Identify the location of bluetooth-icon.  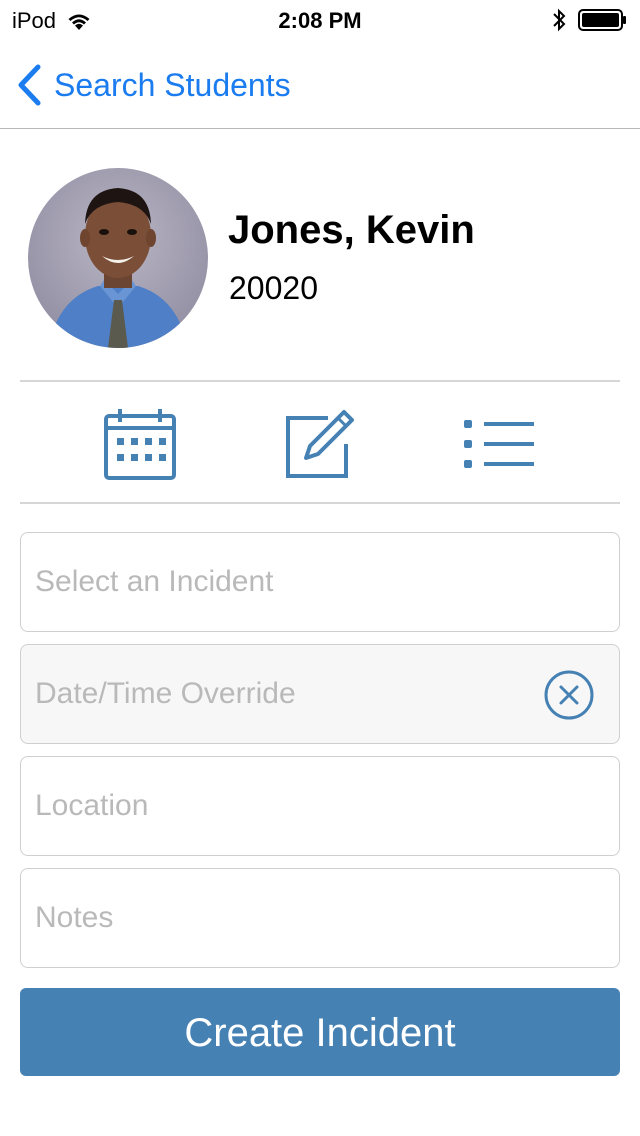
(559, 20).